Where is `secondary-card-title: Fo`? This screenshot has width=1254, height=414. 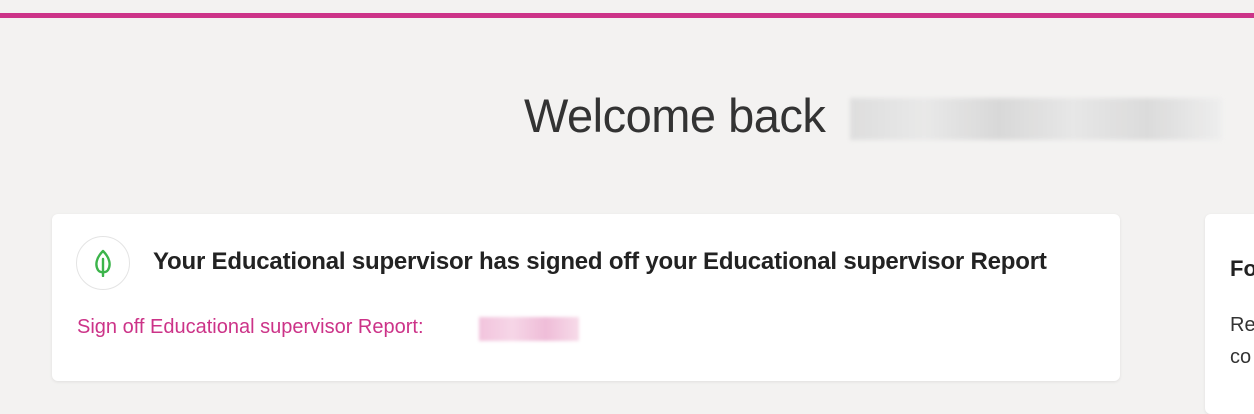
secondary-card-title: Fo is located at coordinates (1242, 268).